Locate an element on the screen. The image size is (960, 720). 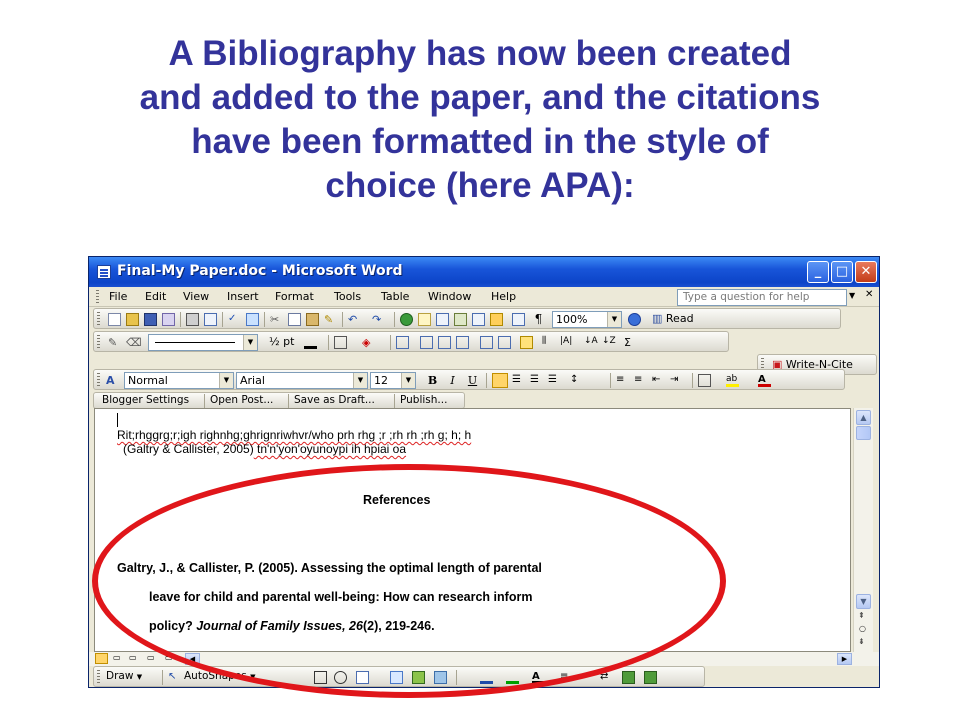
justify-icon: ☰ is located at coordinates (554, 380).